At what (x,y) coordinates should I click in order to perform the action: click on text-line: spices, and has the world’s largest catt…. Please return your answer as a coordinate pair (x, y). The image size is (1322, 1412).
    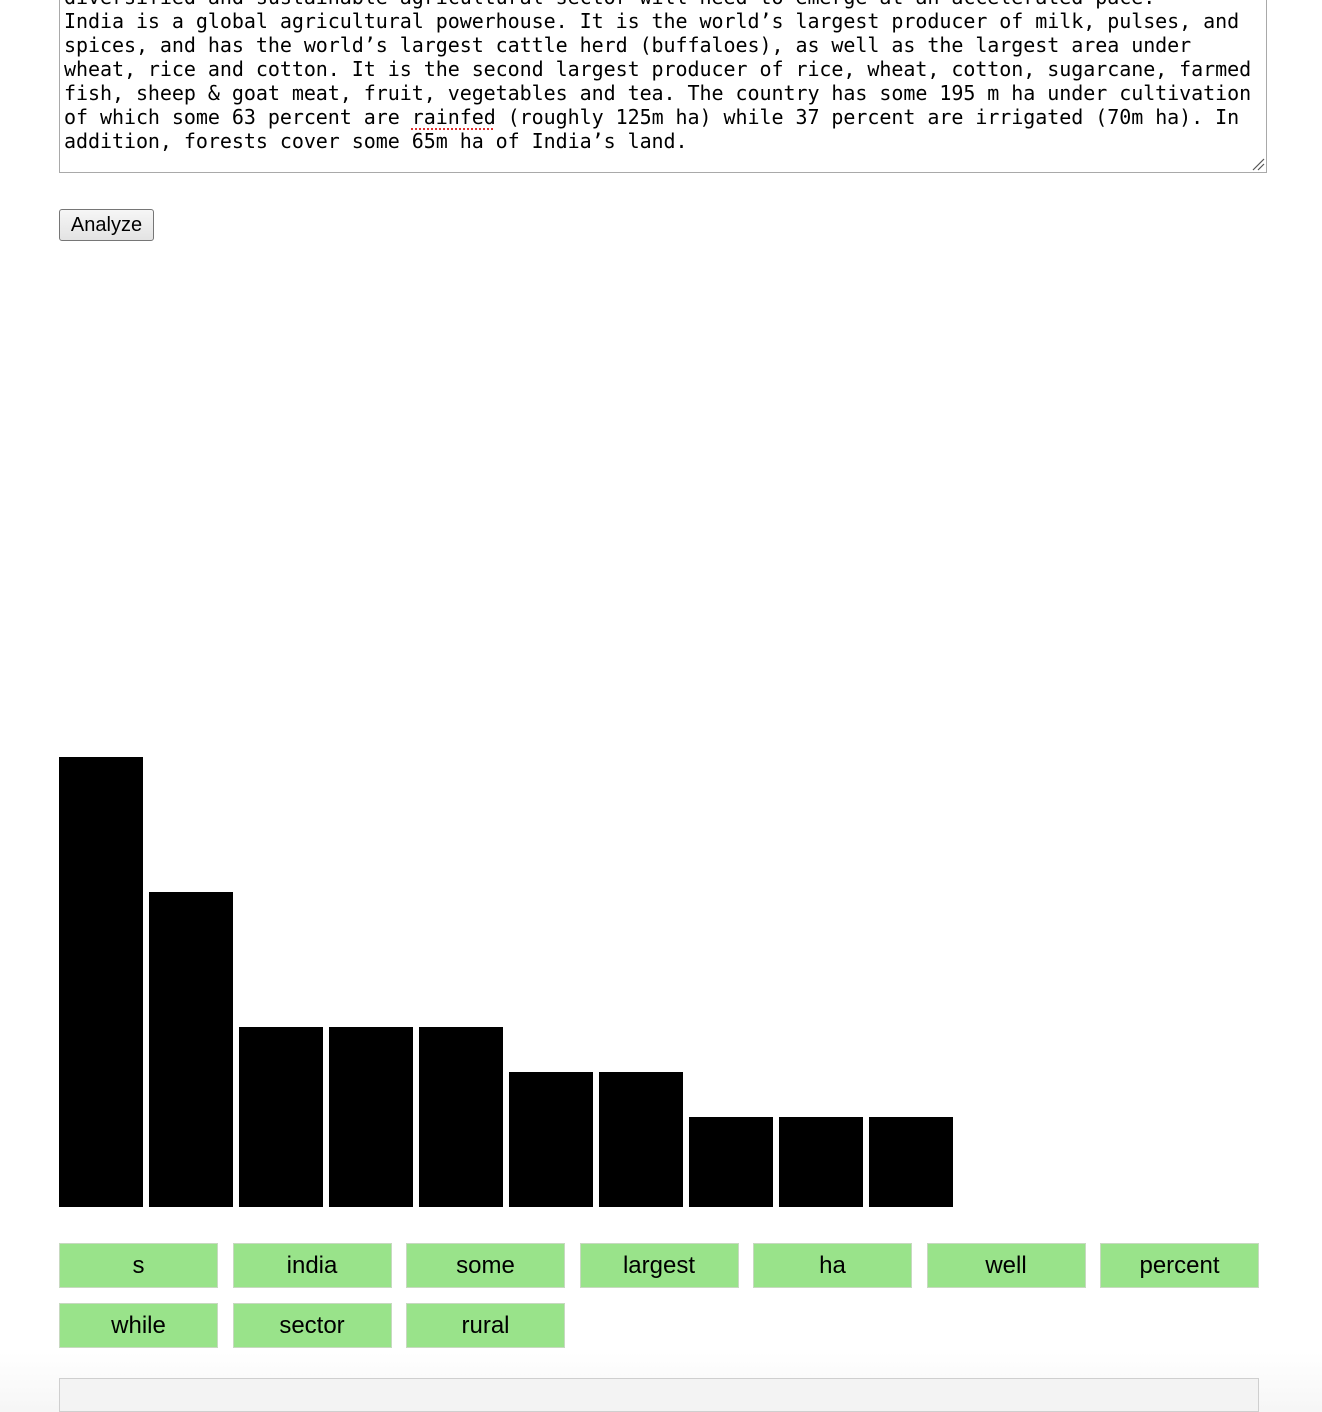
    Looking at the image, I should click on (628, 45).